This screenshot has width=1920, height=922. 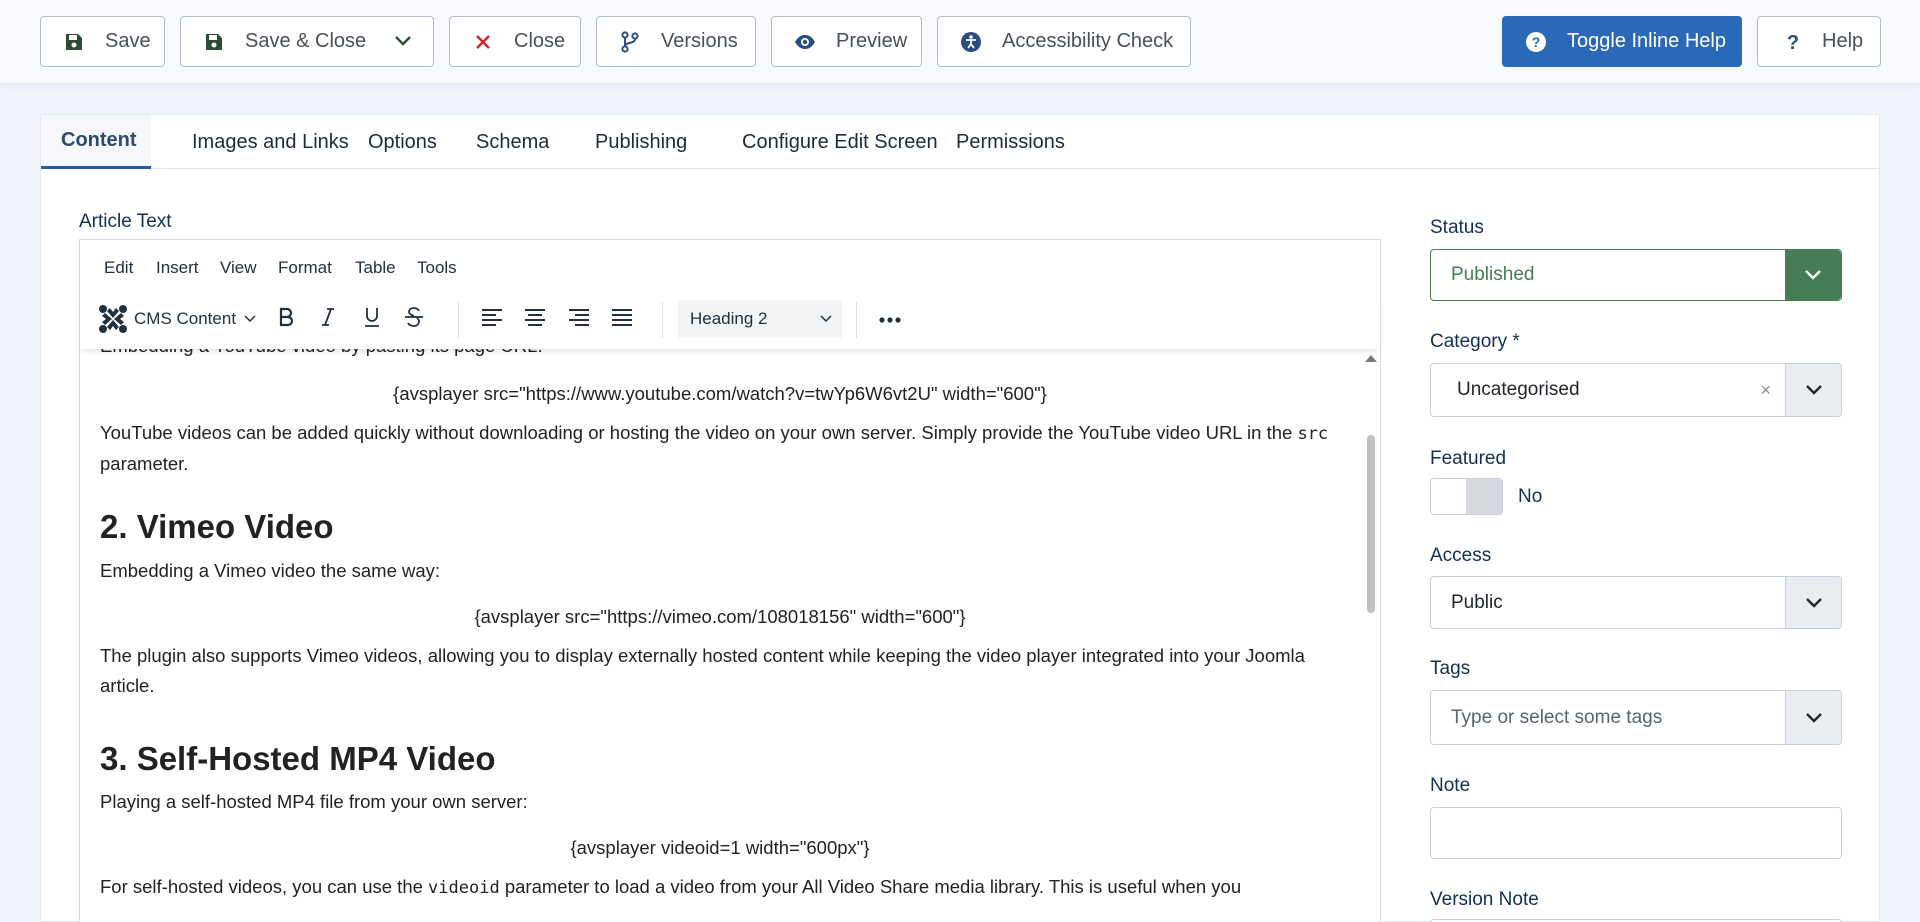 I want to click on strikethrough-button, so click(x=414, y=319).